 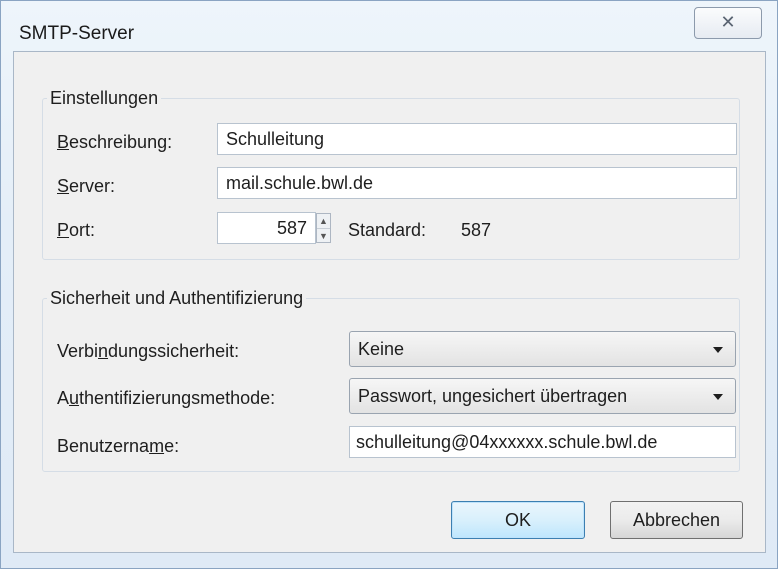 What do you see at coordinates (518, 520) in the screenshot?
I see `ok-button: OK` at bounding box center [518, 520].